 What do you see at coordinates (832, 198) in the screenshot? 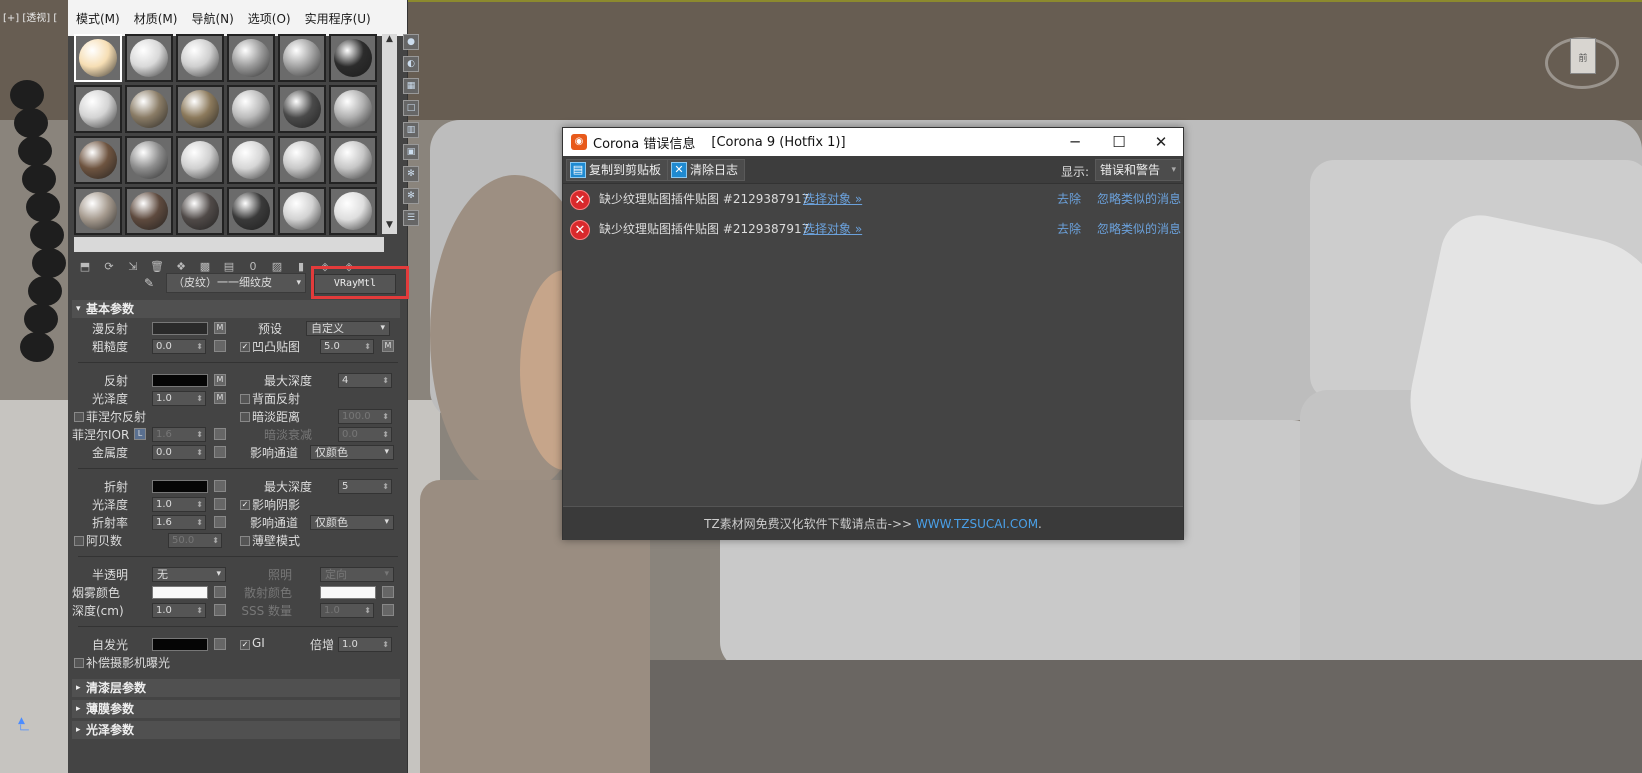
I see `select-objects-link: 选择对象 »` at bounding box center [832, 198].